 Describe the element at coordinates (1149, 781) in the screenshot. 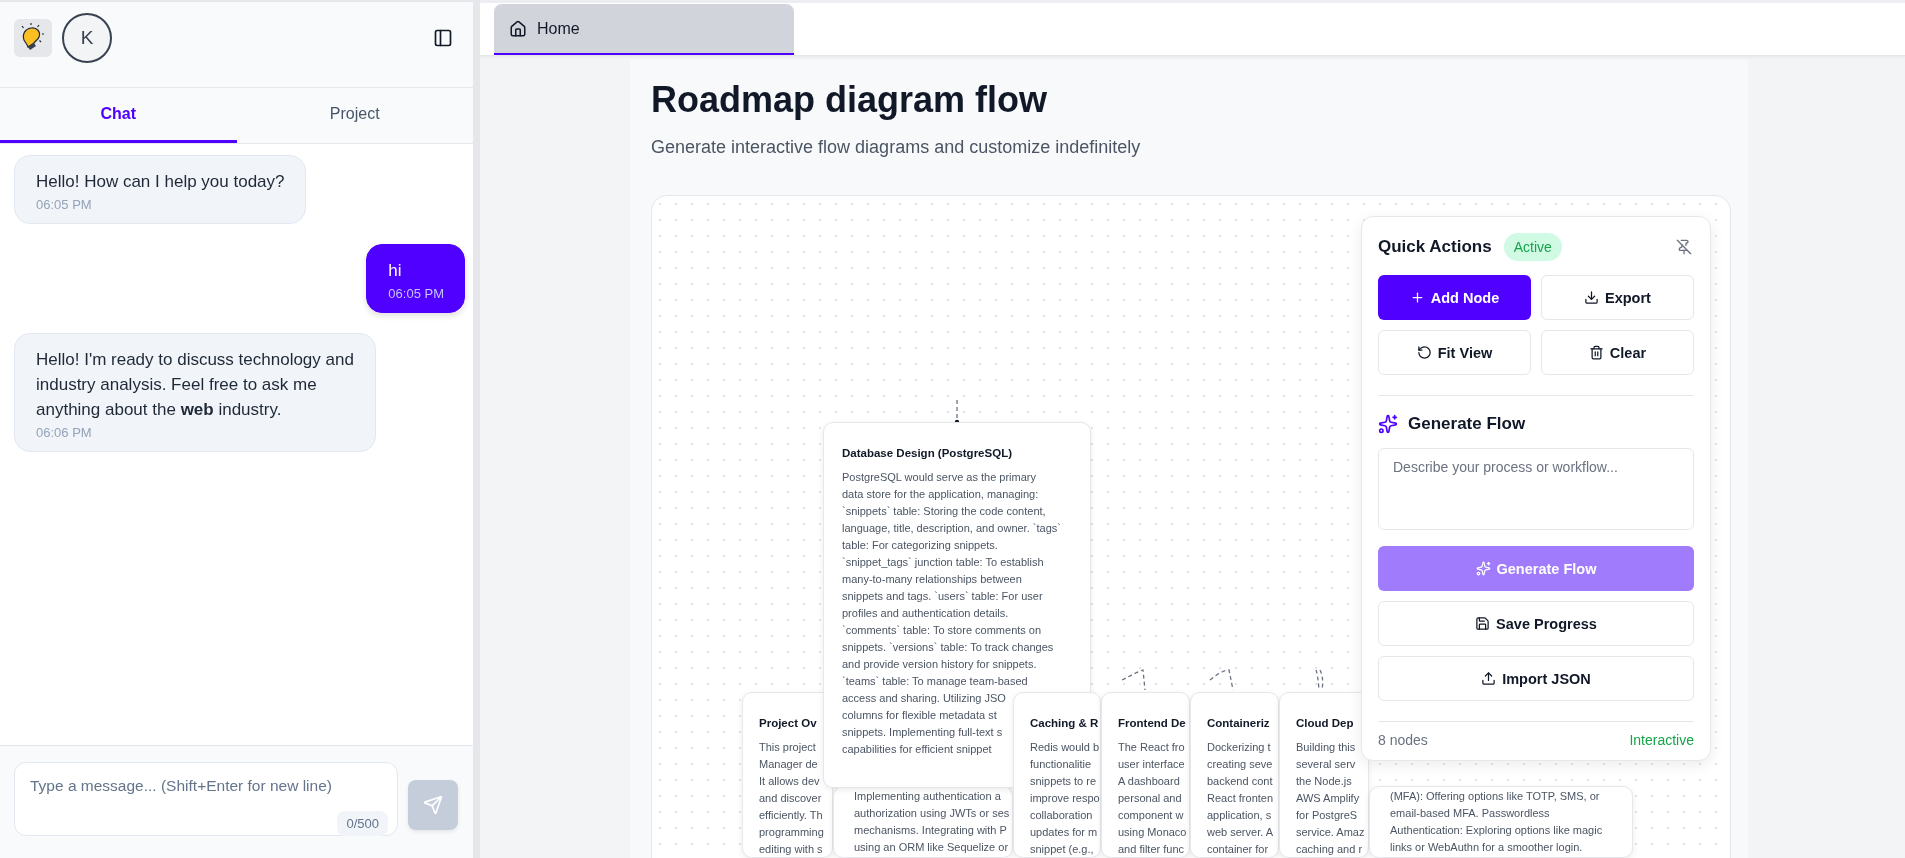

I see `node-text: A dashboard` at that location.